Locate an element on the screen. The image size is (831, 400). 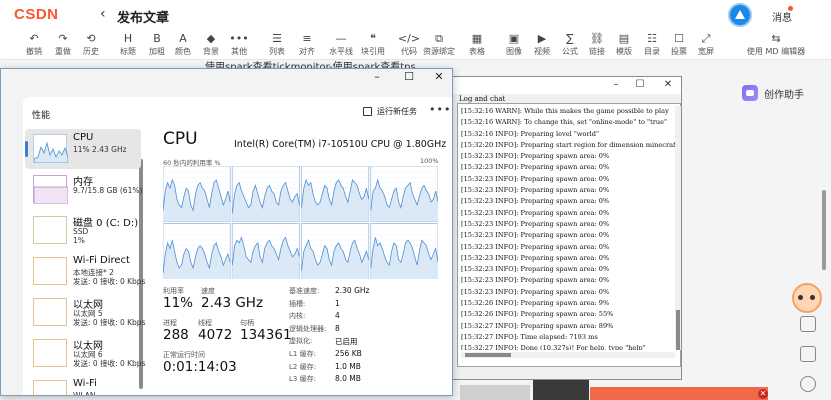
resource-item-mem: 内存 9.7/15.8 GB (61%) is located at coordinates (84, 190).